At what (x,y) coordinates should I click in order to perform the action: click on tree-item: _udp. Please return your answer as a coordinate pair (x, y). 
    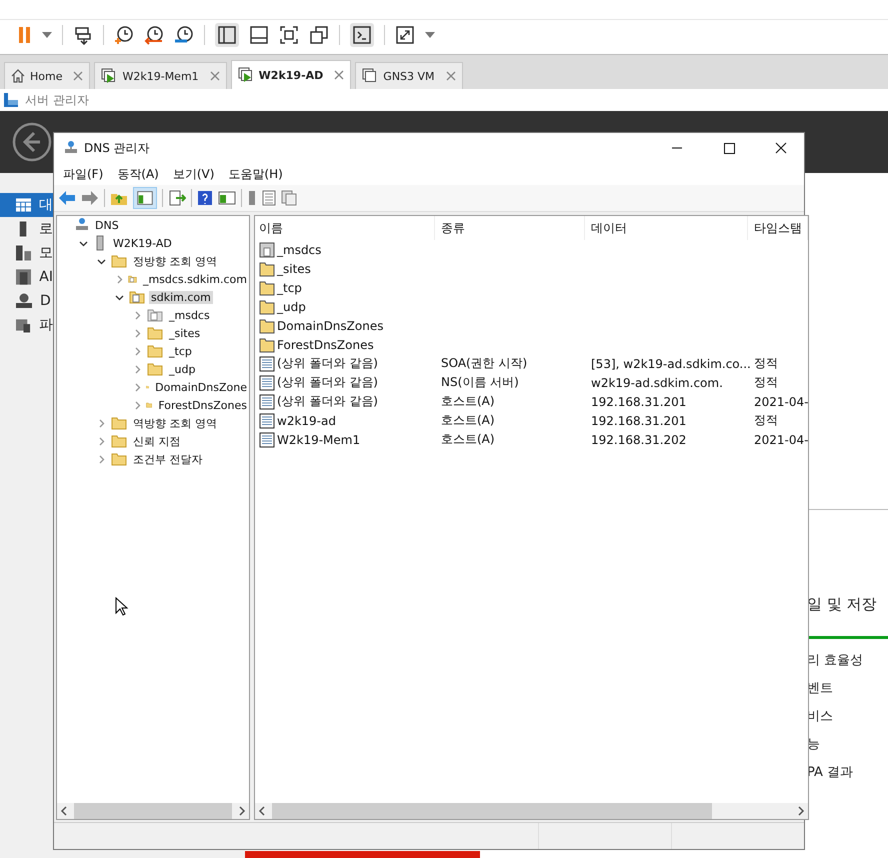
    Looking at the image, I should click on (182, 369).